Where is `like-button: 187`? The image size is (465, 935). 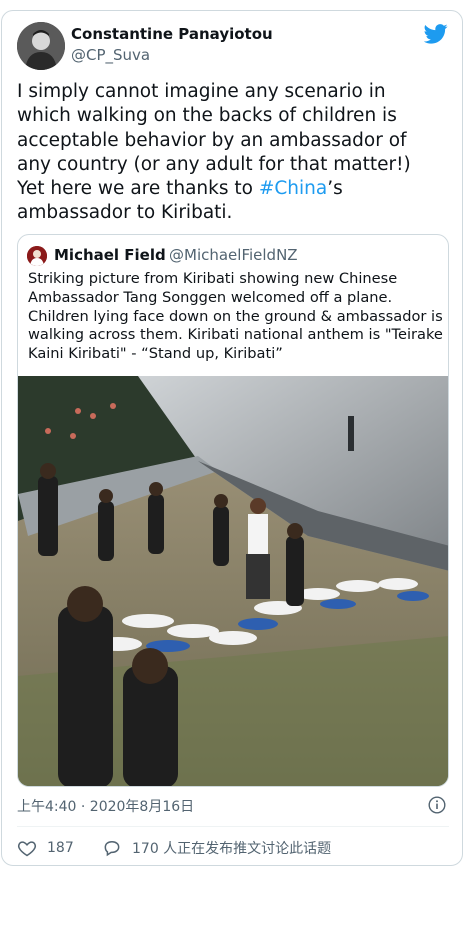 like-button: 187 is located at coordinates (45, 848).